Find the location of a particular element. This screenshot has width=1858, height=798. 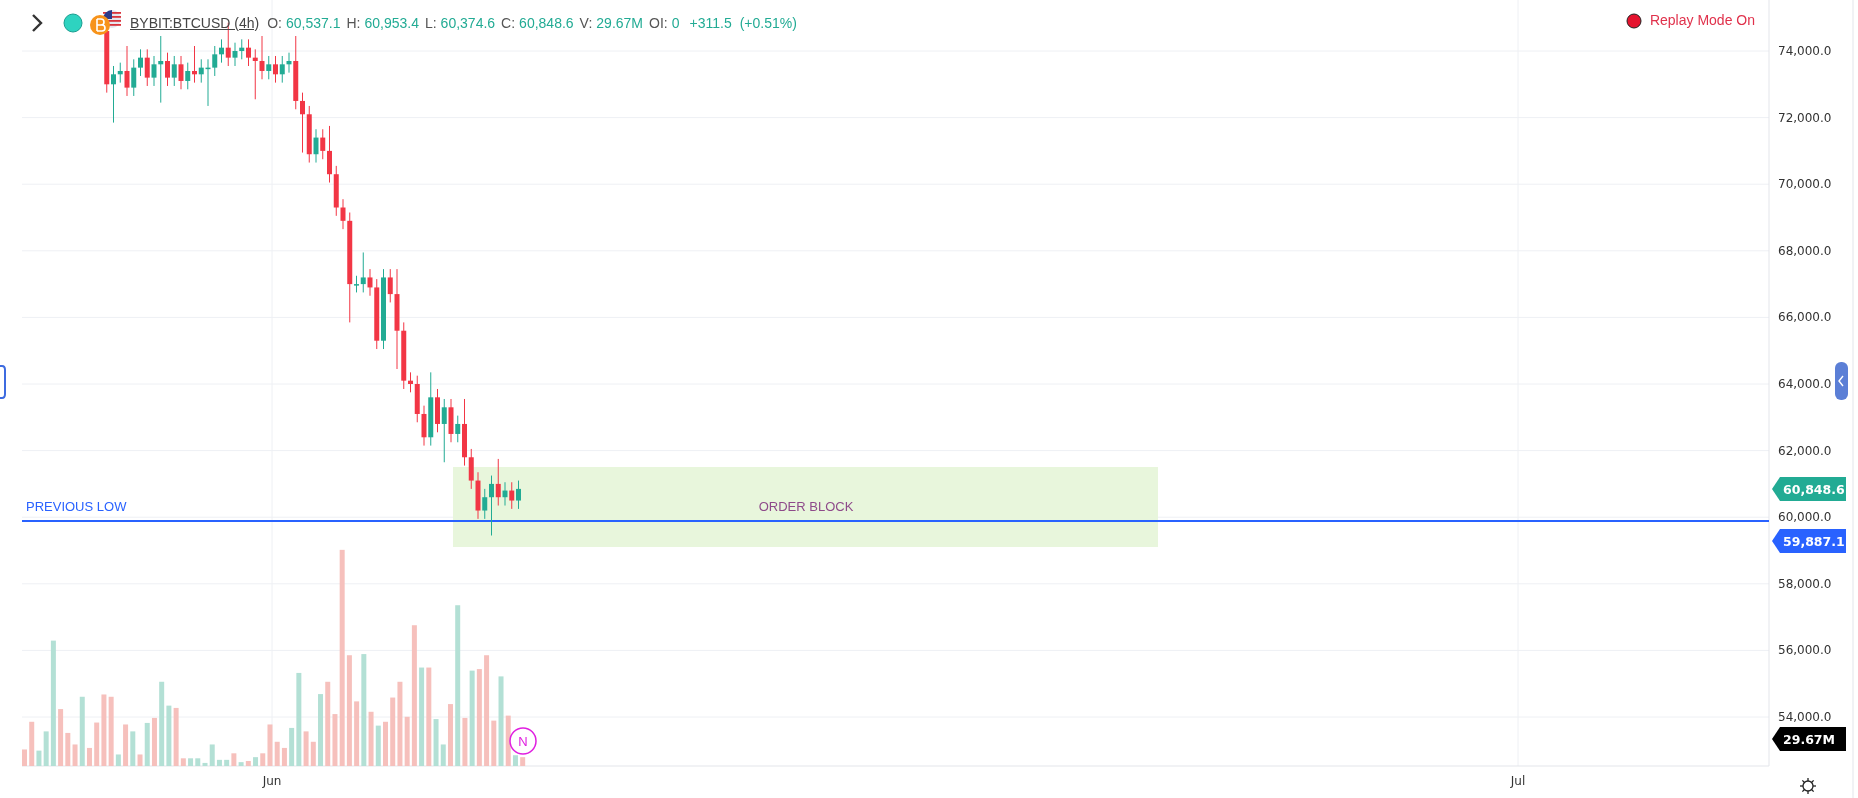

stat-label: C: is located at coordinates (508, 23).